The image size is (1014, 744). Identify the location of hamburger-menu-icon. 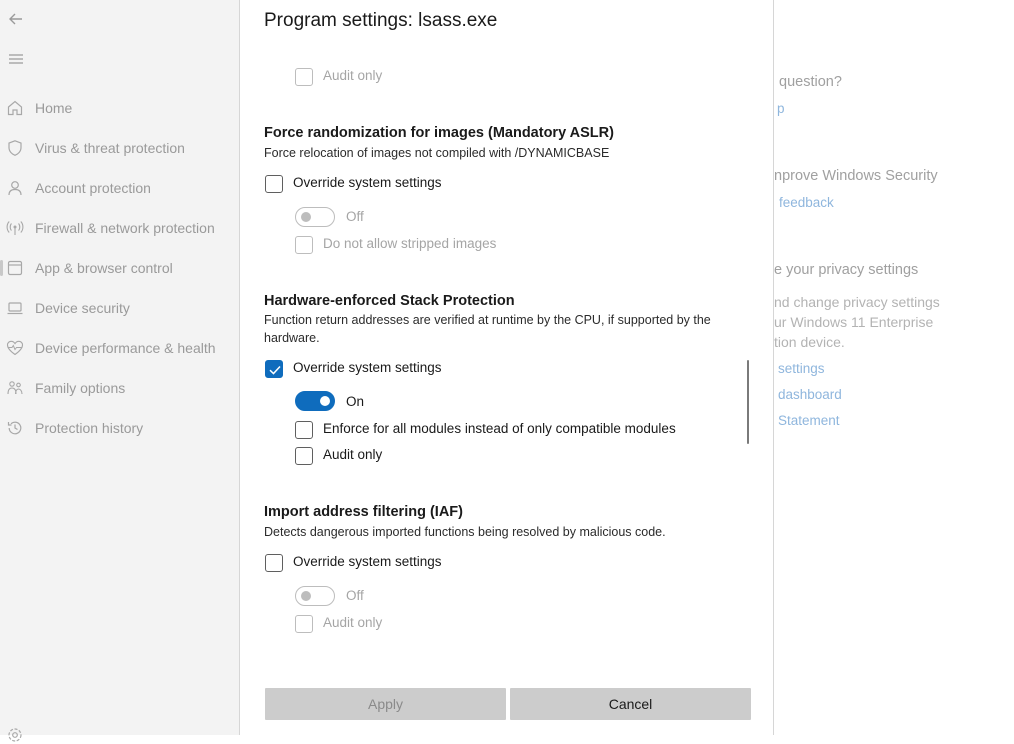
(16, 59).